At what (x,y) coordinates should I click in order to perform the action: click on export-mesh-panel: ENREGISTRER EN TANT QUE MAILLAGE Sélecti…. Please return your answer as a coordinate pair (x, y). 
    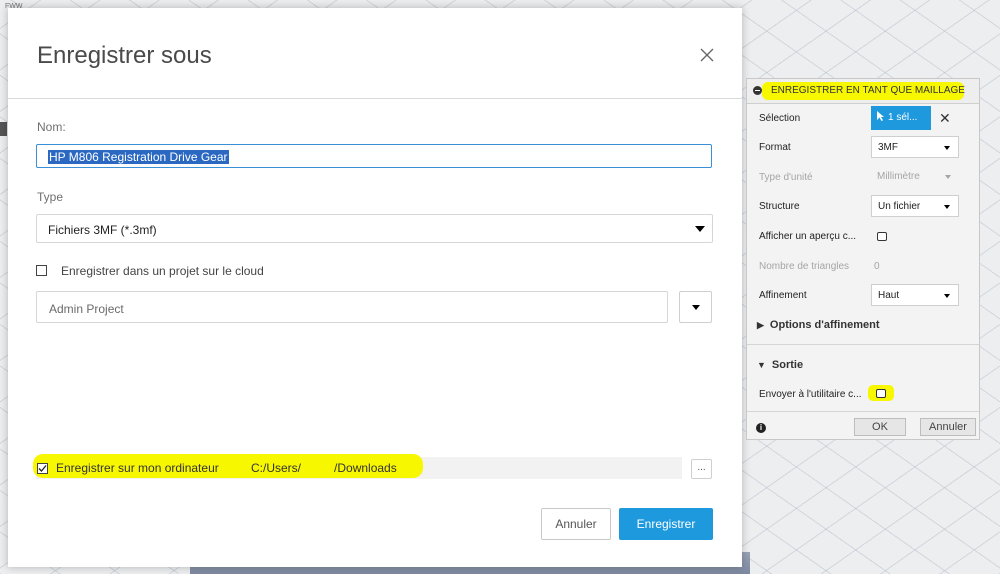
    Looking at the image, I should click on (863, 259).